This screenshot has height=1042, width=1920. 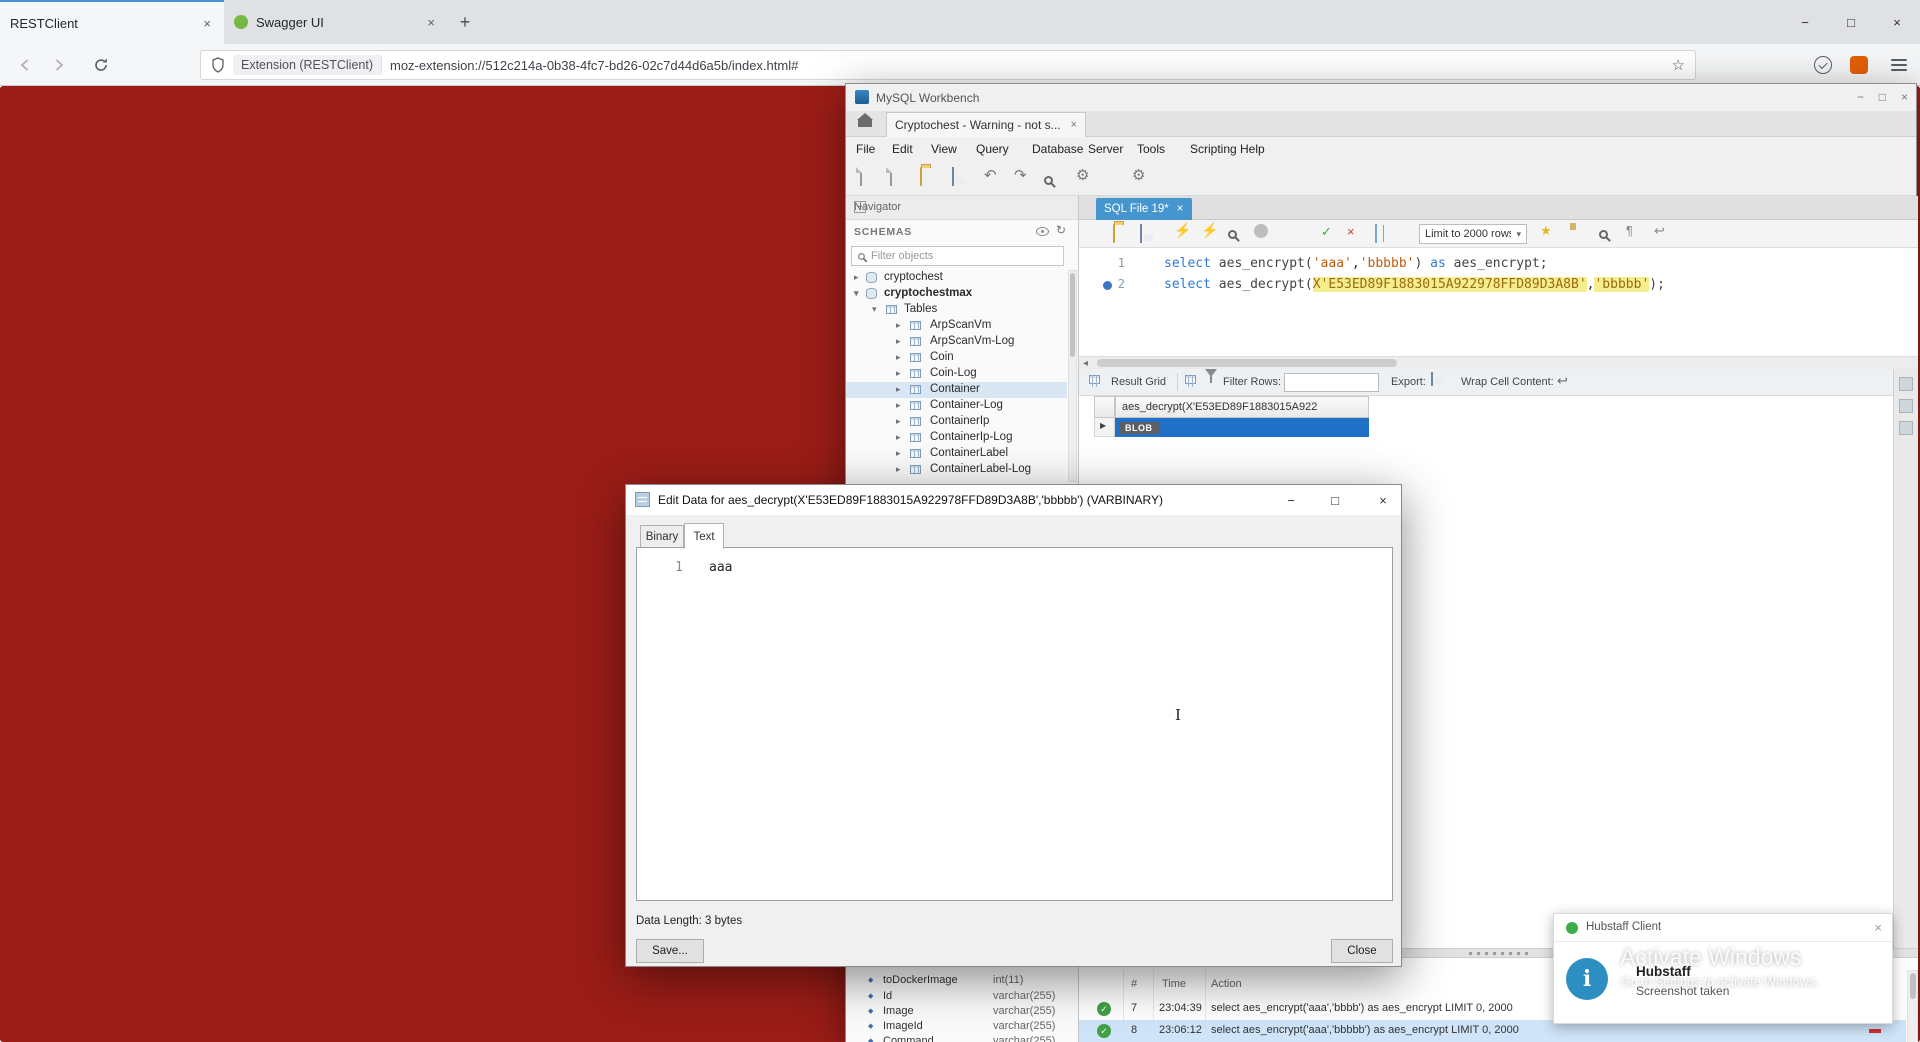 I want to click on execute-icon: ⚡, so click(x=1182, y=230).